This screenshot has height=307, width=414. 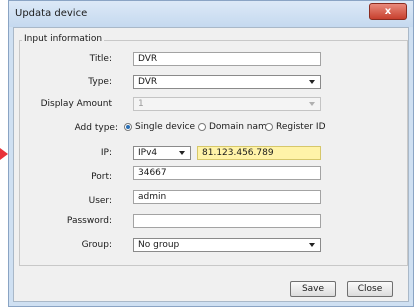 What do you see at coordinates (227, 245) in the screenshot?
I see `group-select: No group` at bounding box center [227, 245].